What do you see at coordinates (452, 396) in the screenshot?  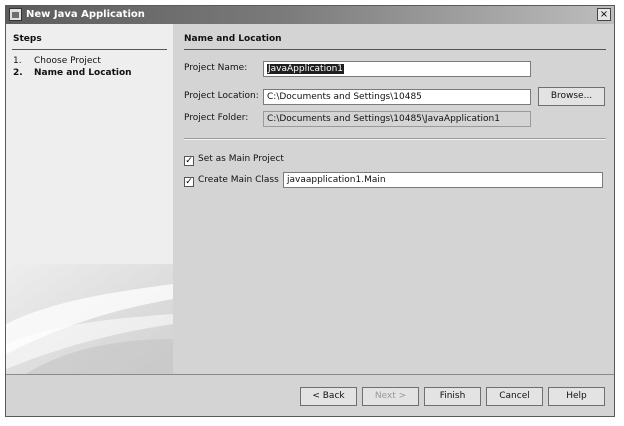 I see `finish-button: Finish` at bounding box center [452, 396].